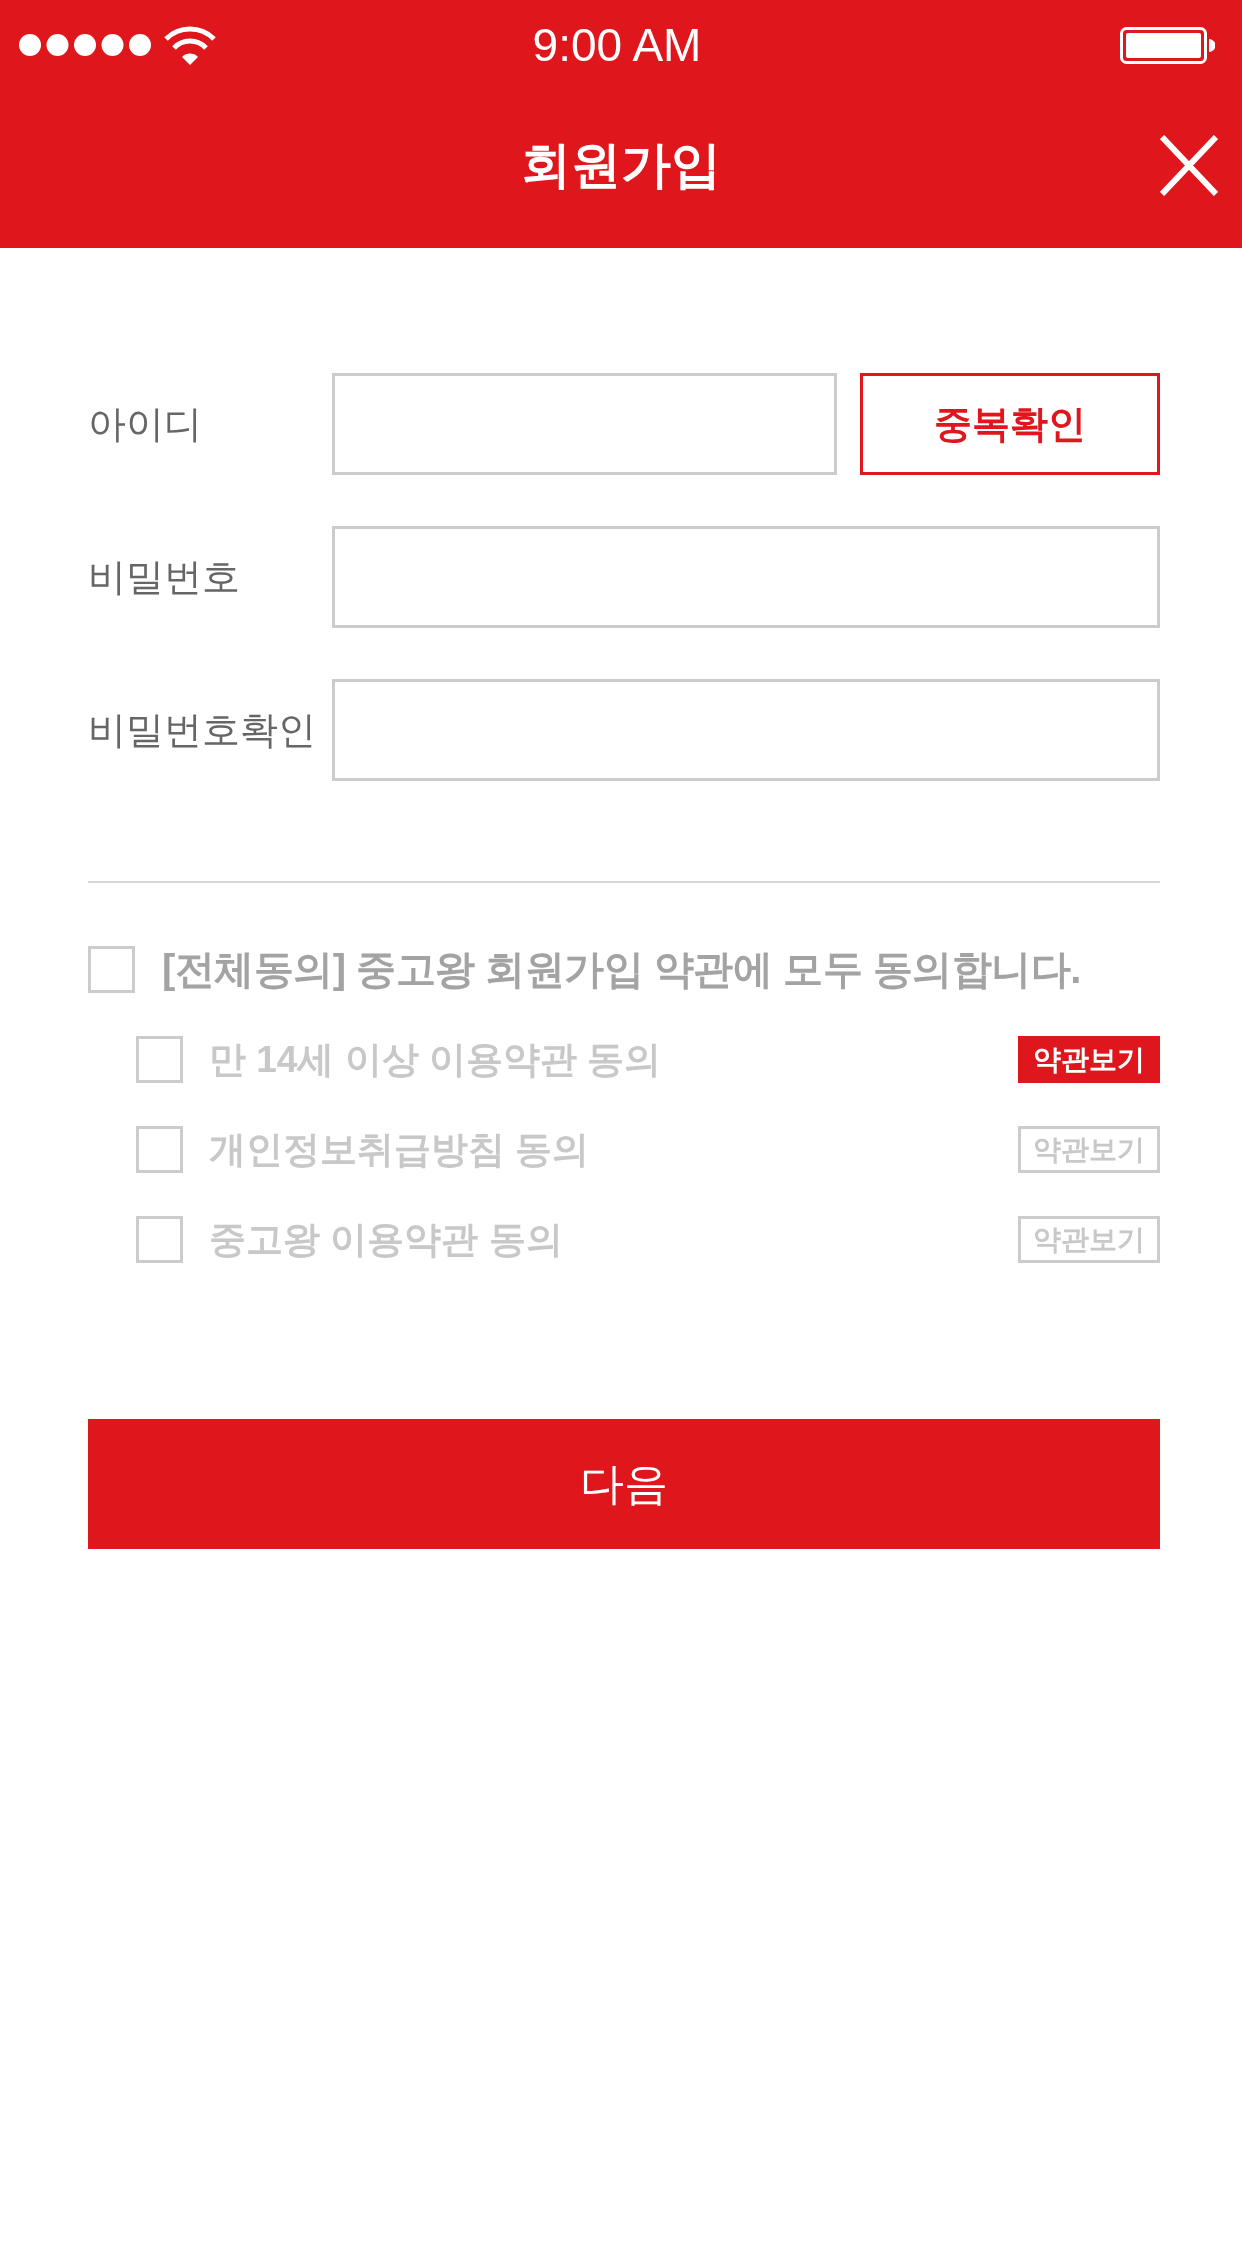 Image resolution: width=1242 pixels, height=2242 pixels. Describe the element at coordinates (617, 45) in the screenshot. I see `status-time: 9:00 AM` at that location.